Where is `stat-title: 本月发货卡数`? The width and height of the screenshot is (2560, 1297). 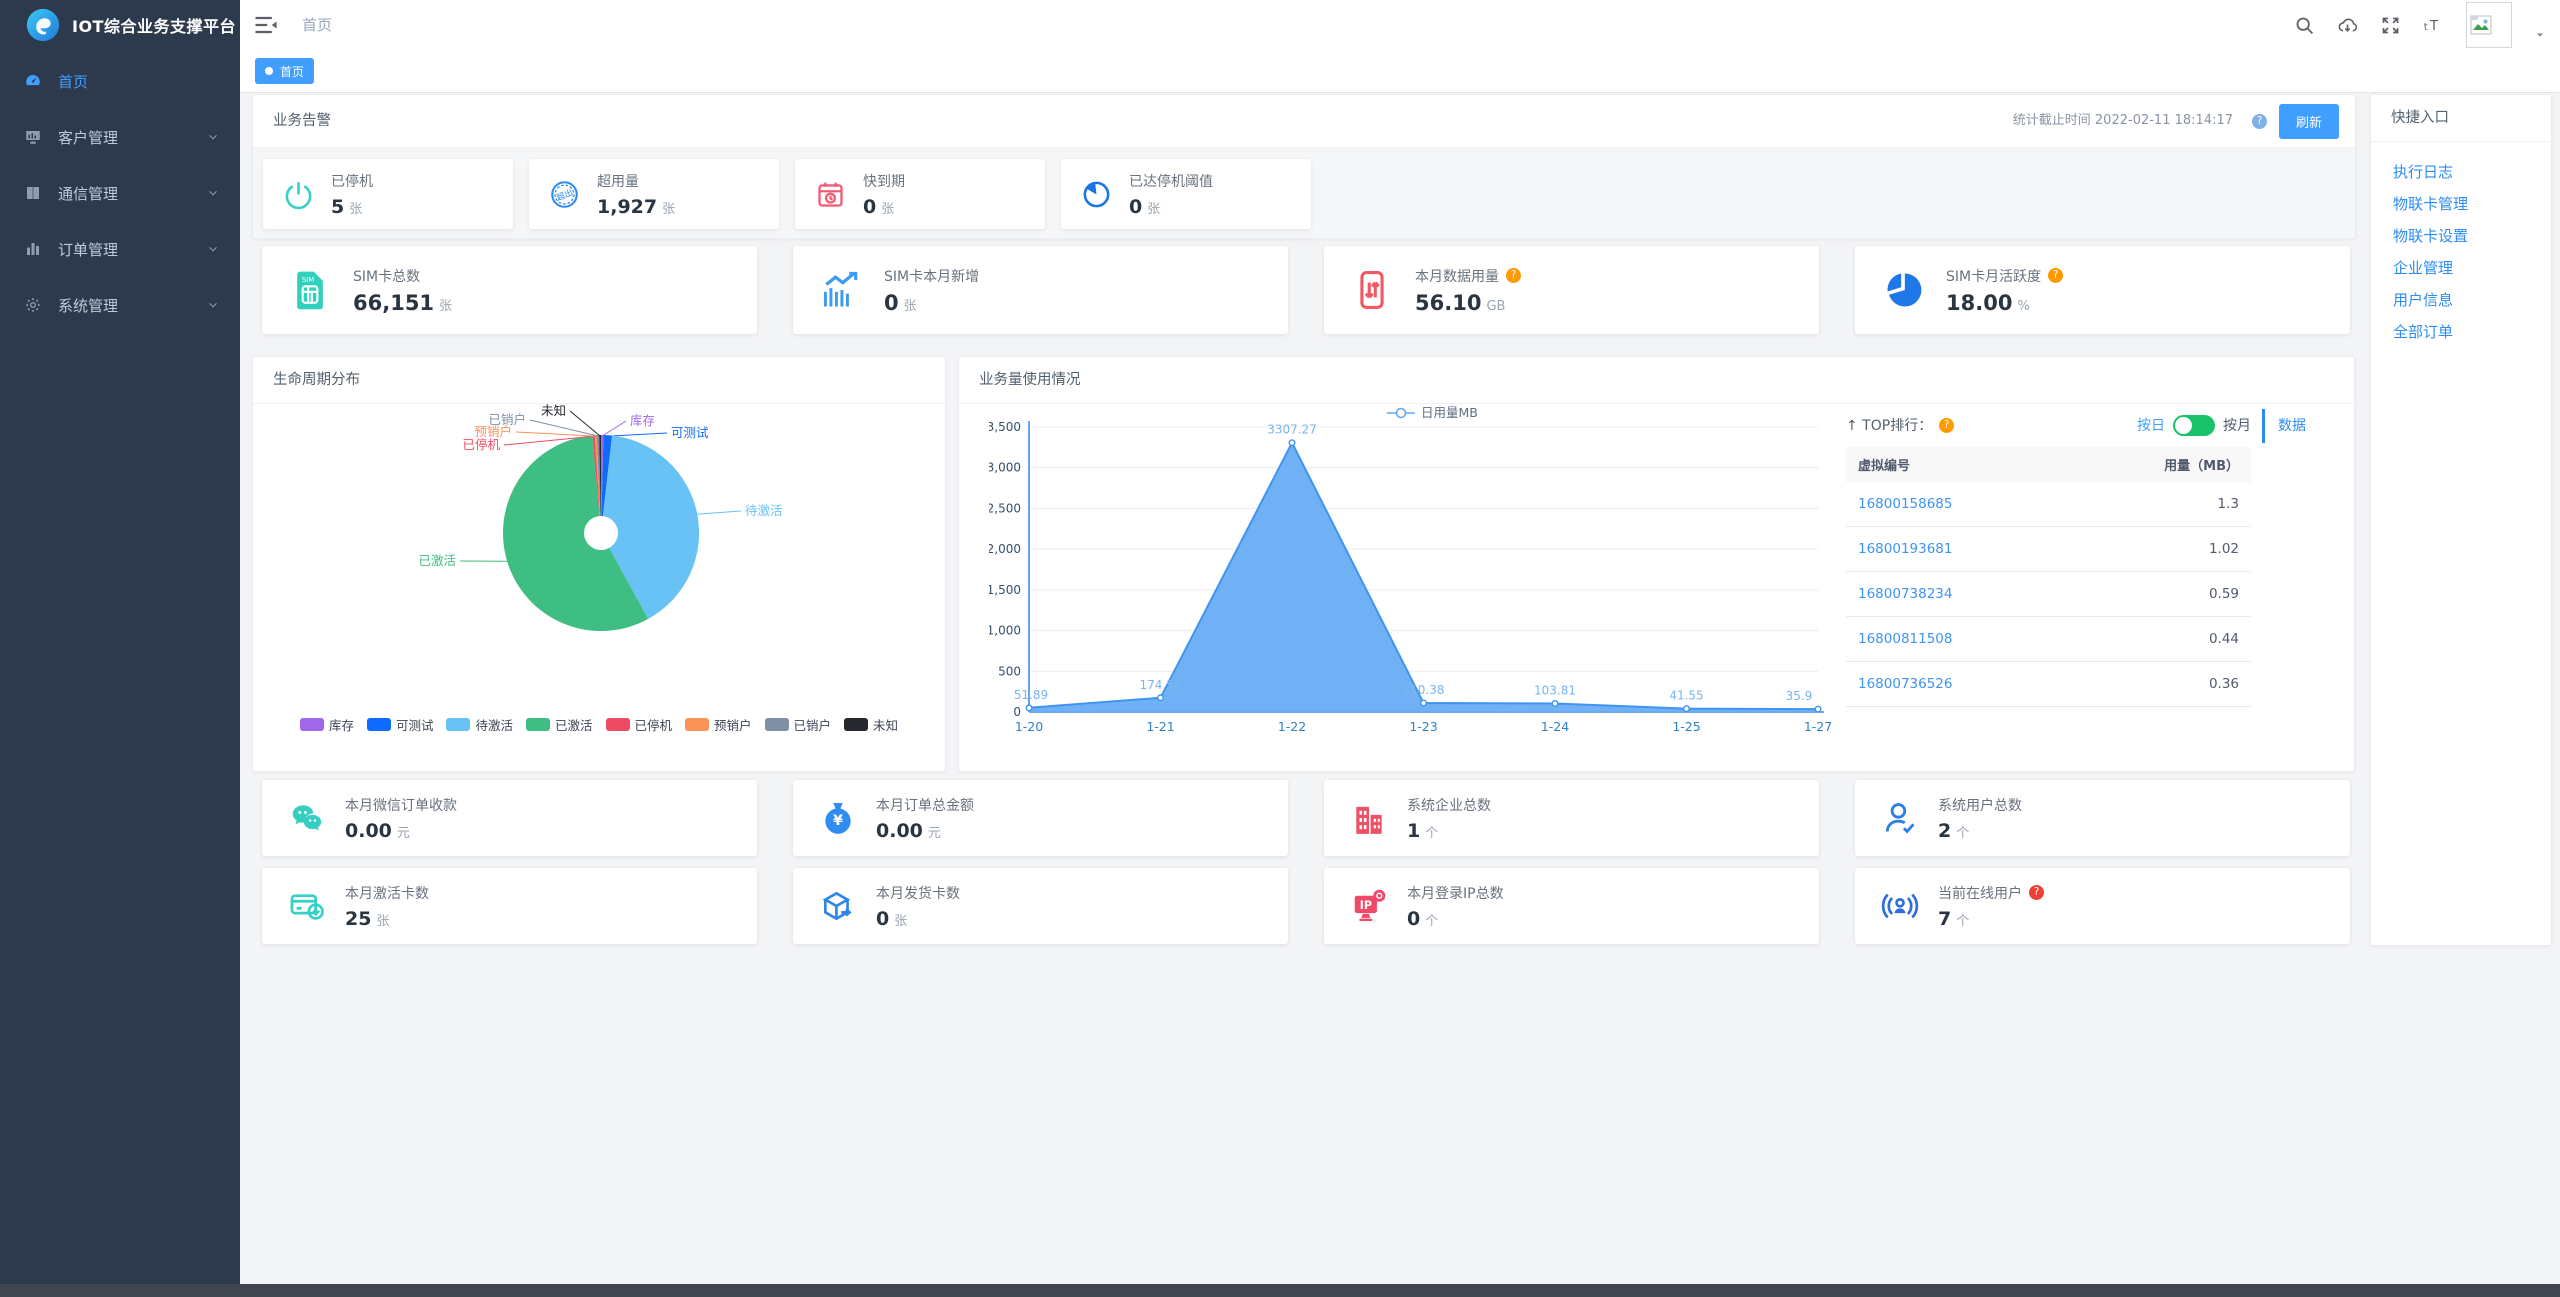 stat-title: 本月发货卡数 is located at coordinates (918, 893).